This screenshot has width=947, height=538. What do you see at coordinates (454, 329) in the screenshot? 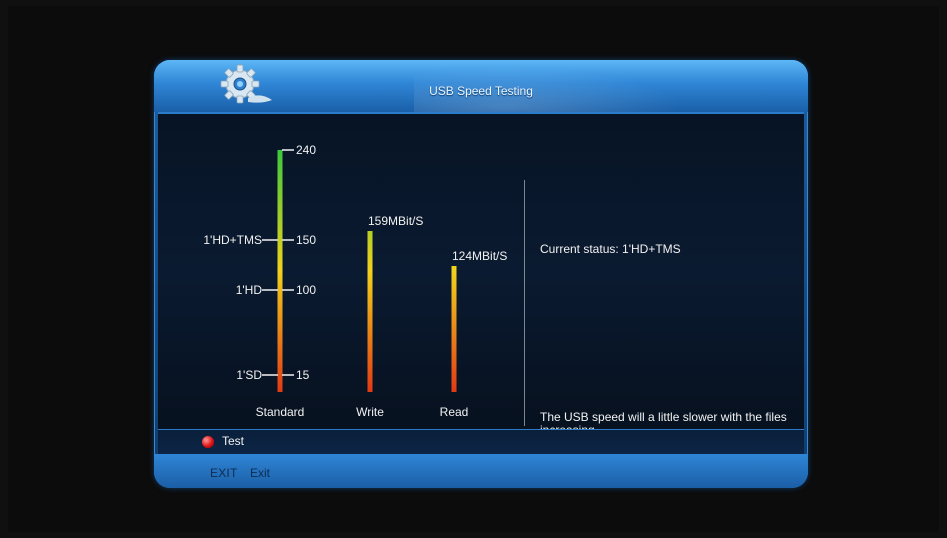
I see `bar-read` at bounding box center [454, 329].